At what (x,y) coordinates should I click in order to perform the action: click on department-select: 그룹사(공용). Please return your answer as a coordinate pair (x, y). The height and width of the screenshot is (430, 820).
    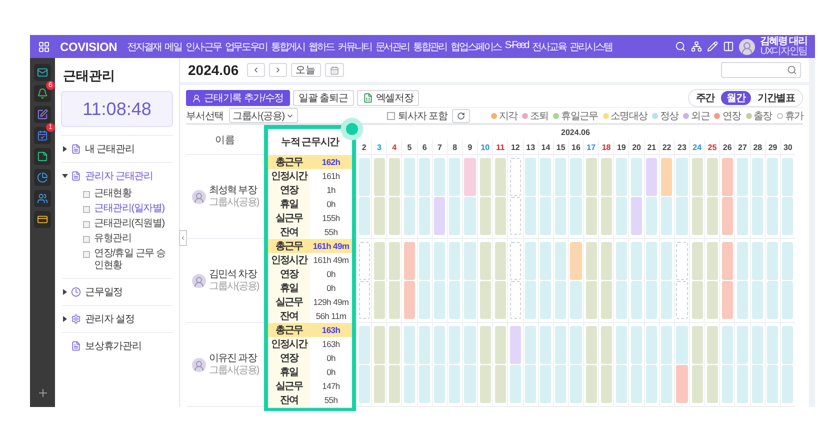
    Looking at the image, I should click on (263, 115).